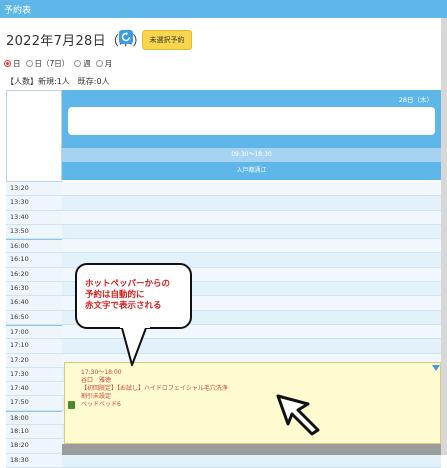 The height and width of the screenshot is (468, 447). What do you see at coordinates (115, 295) in the screenshot?
I see `callout-line-2: 予約は自動的に` at bounding box center [115, 295].